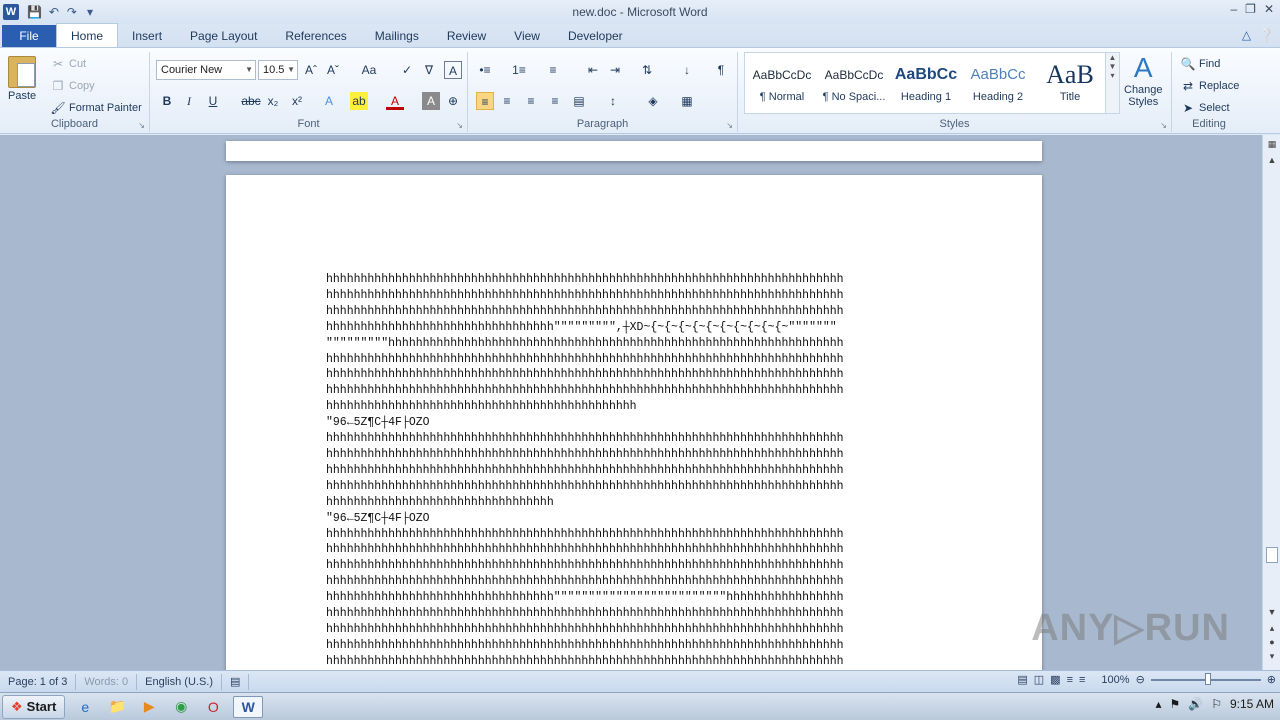  I want to click on zoom-slider-knob, so click(1207, 678).